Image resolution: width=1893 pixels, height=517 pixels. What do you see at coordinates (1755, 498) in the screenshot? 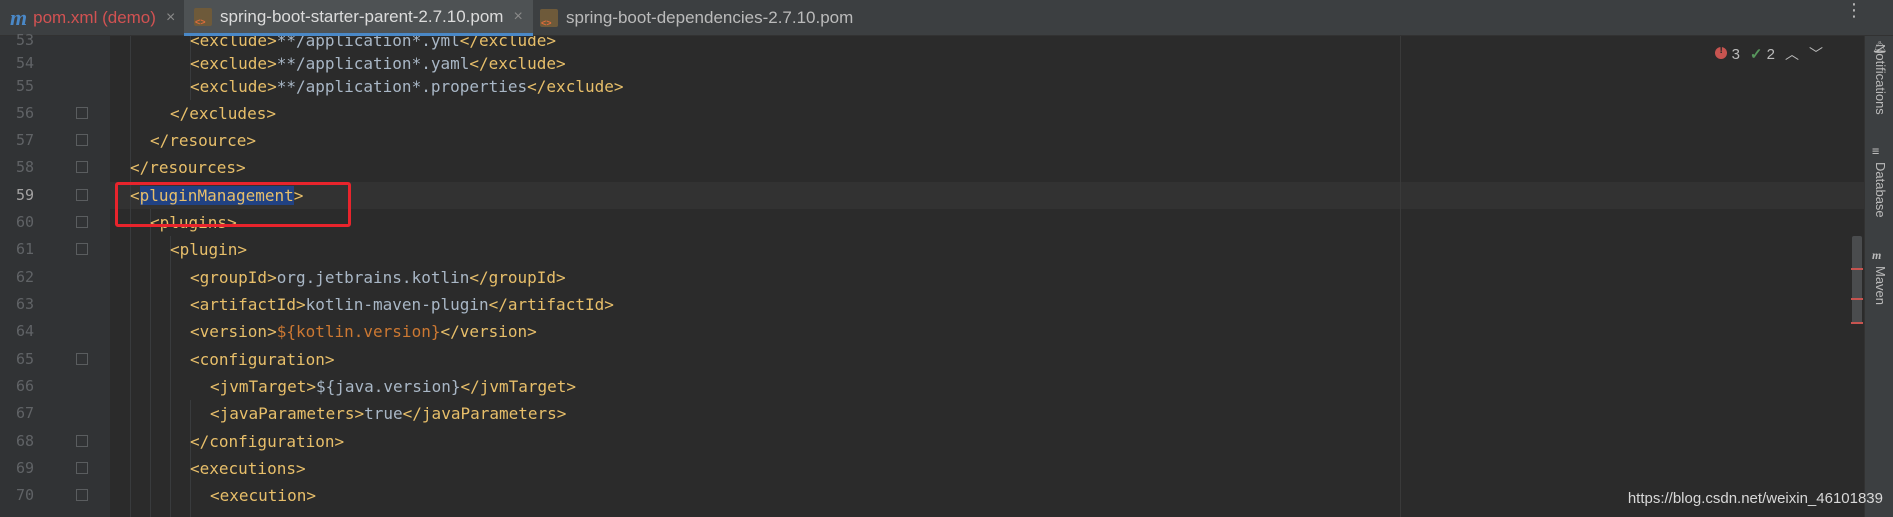
I see `watermark-text: https://blog.csdn.net/weixin_46101839` at bounding box center [1755, 498].